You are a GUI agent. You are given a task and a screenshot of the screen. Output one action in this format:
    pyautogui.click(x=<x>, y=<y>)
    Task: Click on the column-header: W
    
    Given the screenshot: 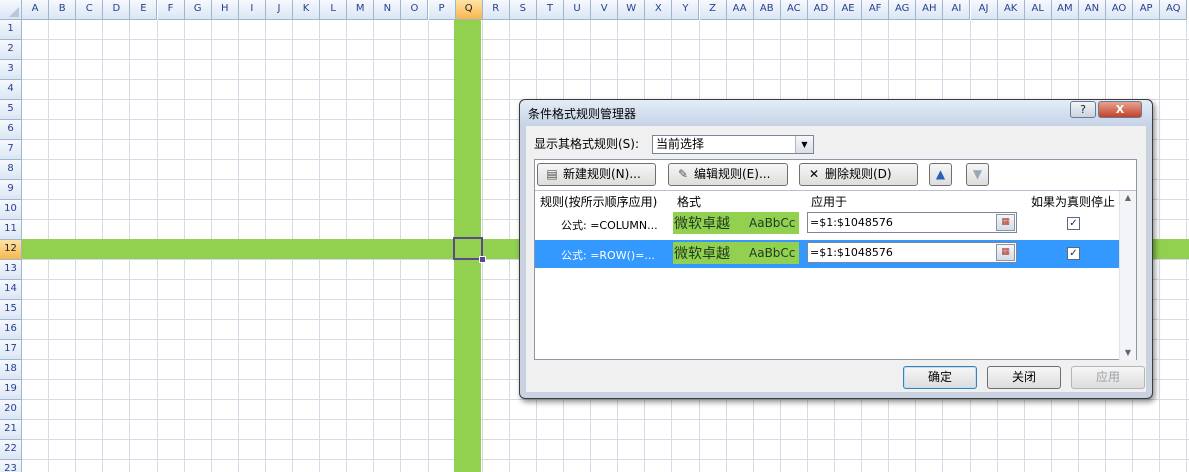 What is the action you would take?
    pyautogui.click(x=632, y=10)
    